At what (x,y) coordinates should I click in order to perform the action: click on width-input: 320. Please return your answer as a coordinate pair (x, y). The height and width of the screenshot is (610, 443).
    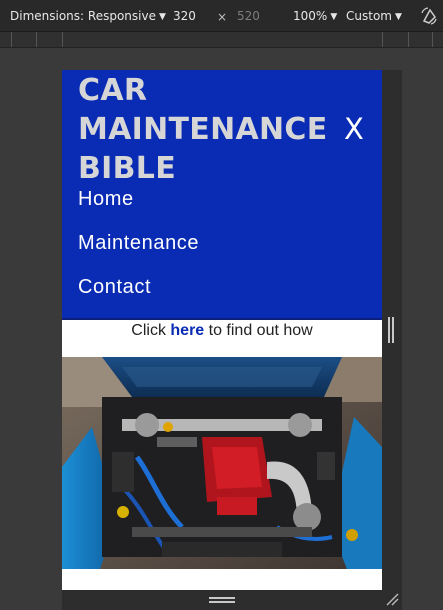
    Looking at the image, I should click on (184, 16).